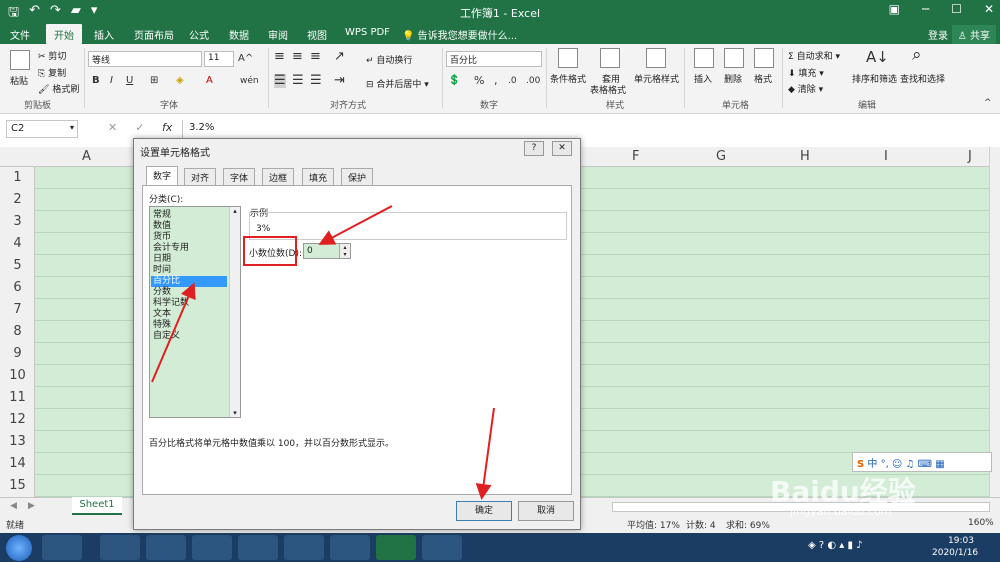 The image size is (1000, 562). I want to click on arrow-to-decimals, so click(355, 225).